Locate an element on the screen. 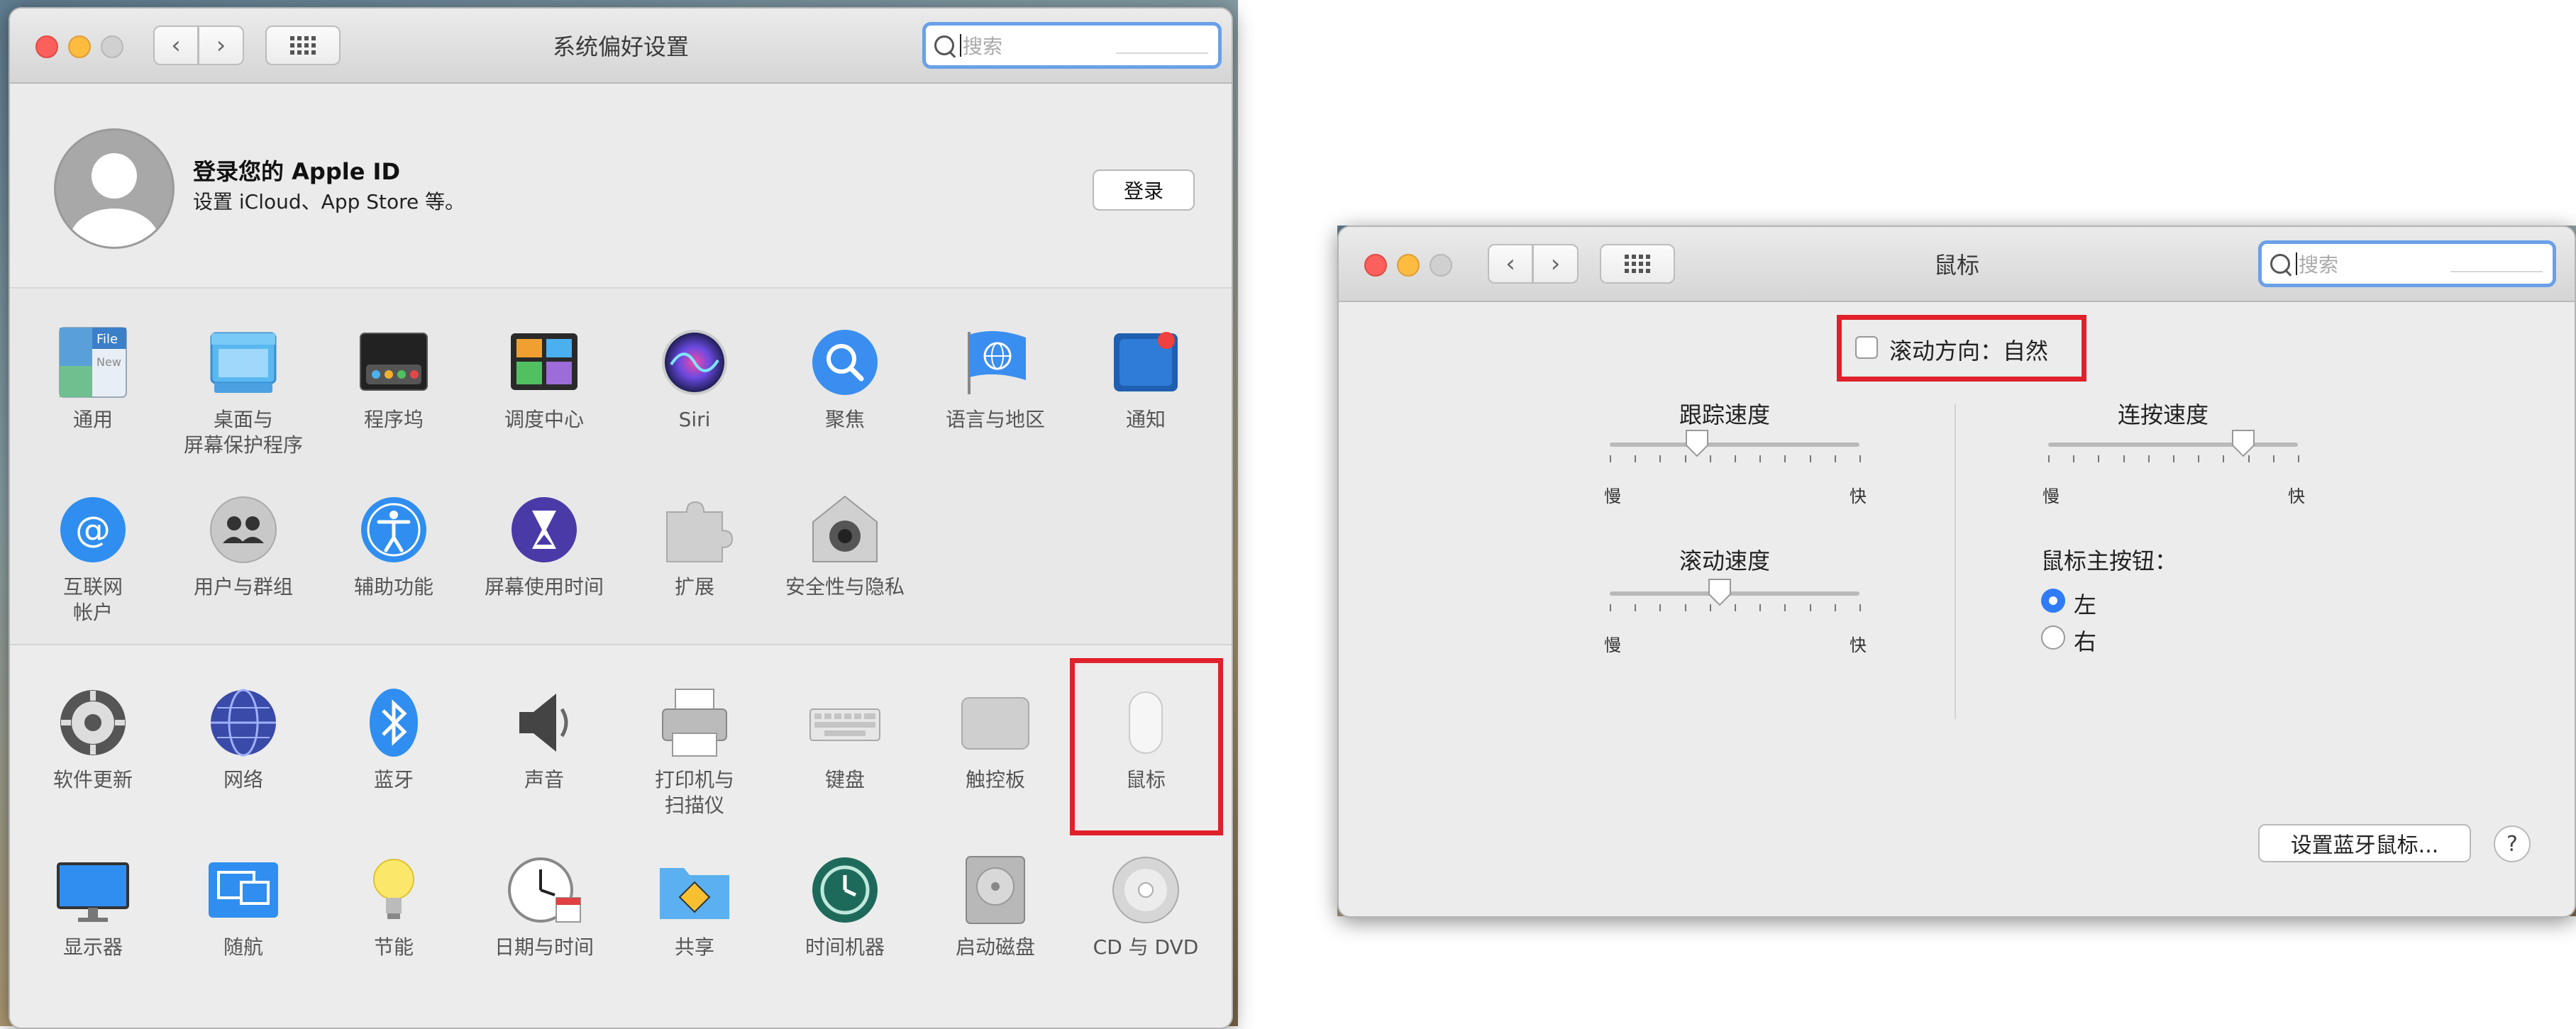  pane-desktop: 桌面与 屏幕保护程序 is located at coordinates (243, 391).